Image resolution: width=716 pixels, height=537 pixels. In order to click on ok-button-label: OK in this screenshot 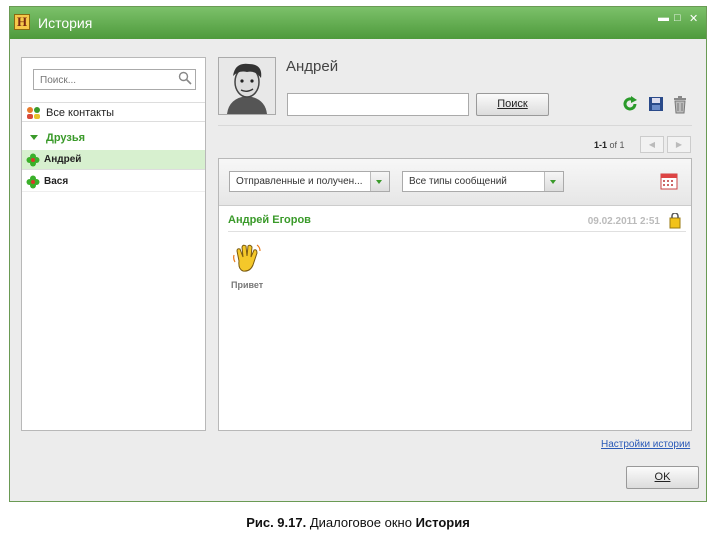, I will do `click(662, 477)`.